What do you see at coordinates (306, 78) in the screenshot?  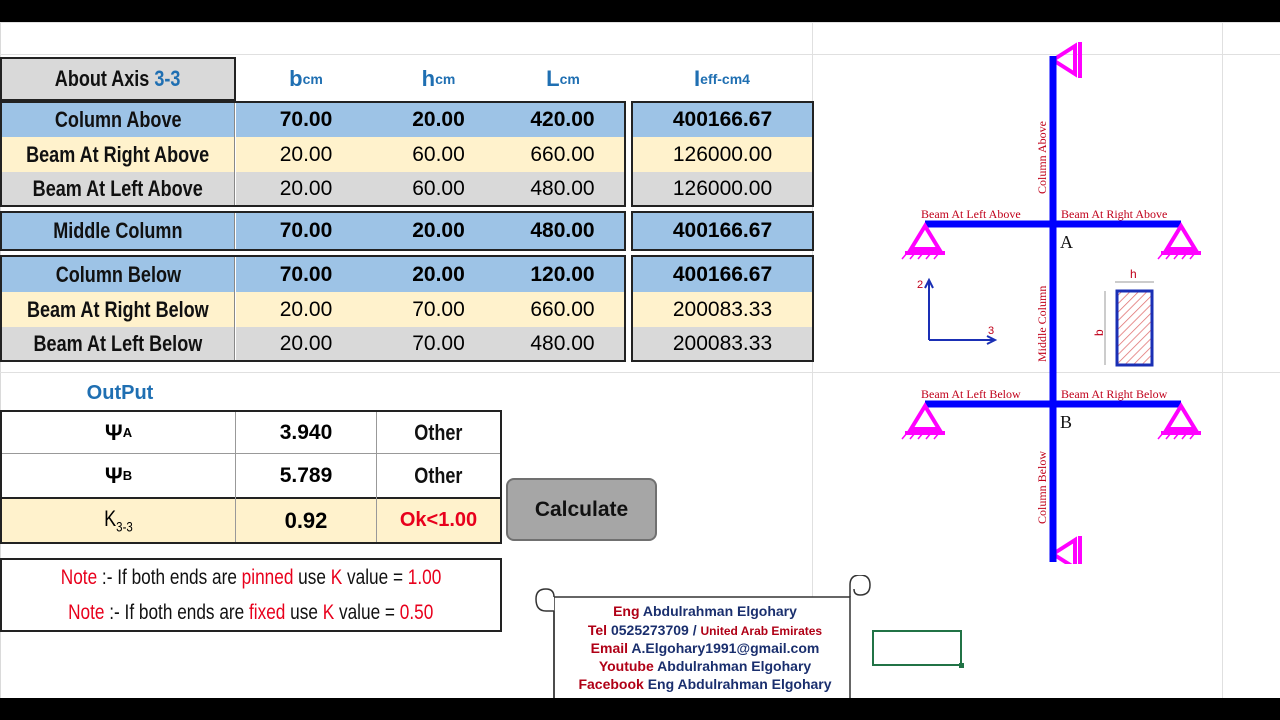 I see `col-header-b: b cm` at bounding box center [306, 78].